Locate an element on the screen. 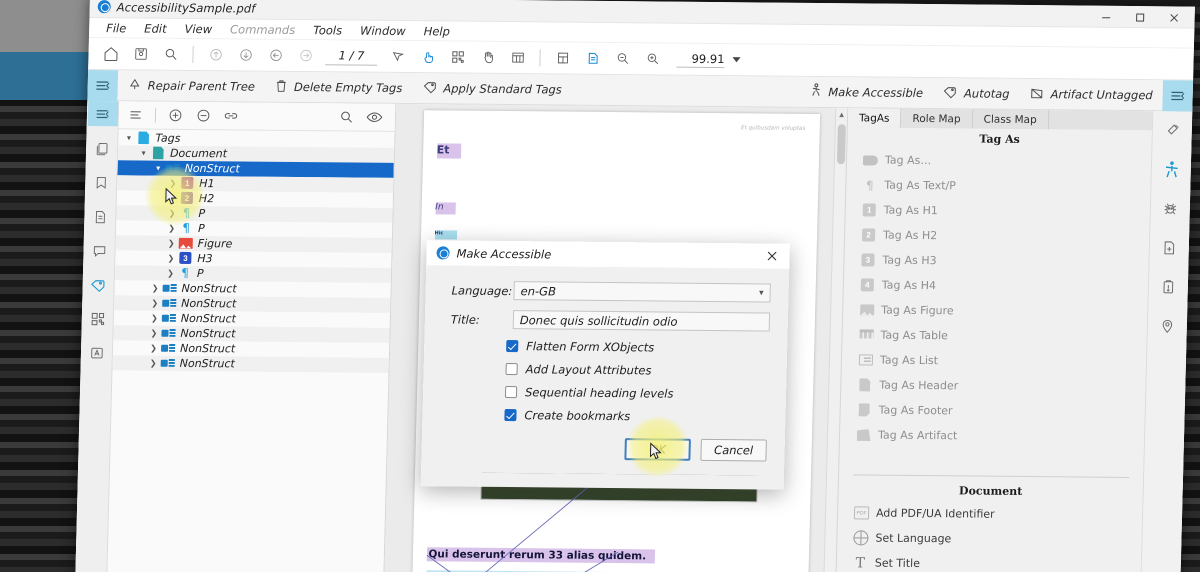 The image size is (1200, 572). add-page-icon is located at coordinates (562, 58).